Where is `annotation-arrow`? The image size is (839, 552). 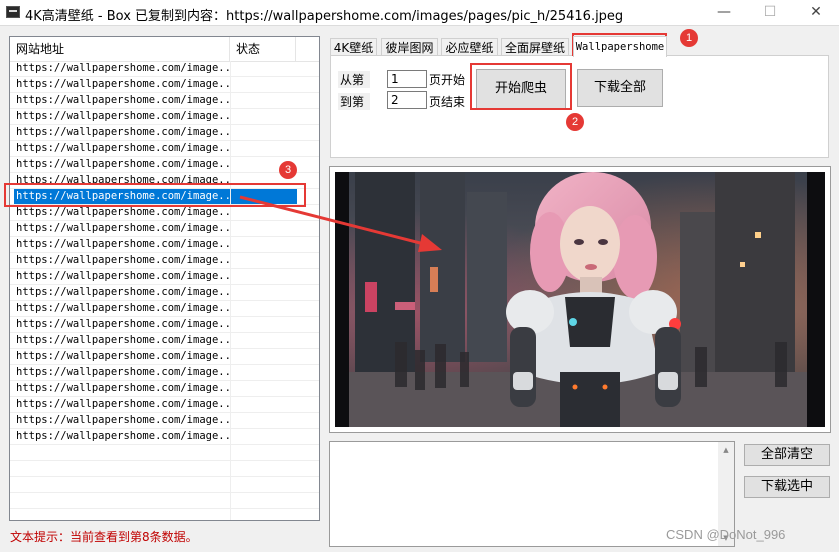 annotation-arrow is located at coordinates (340, 223).